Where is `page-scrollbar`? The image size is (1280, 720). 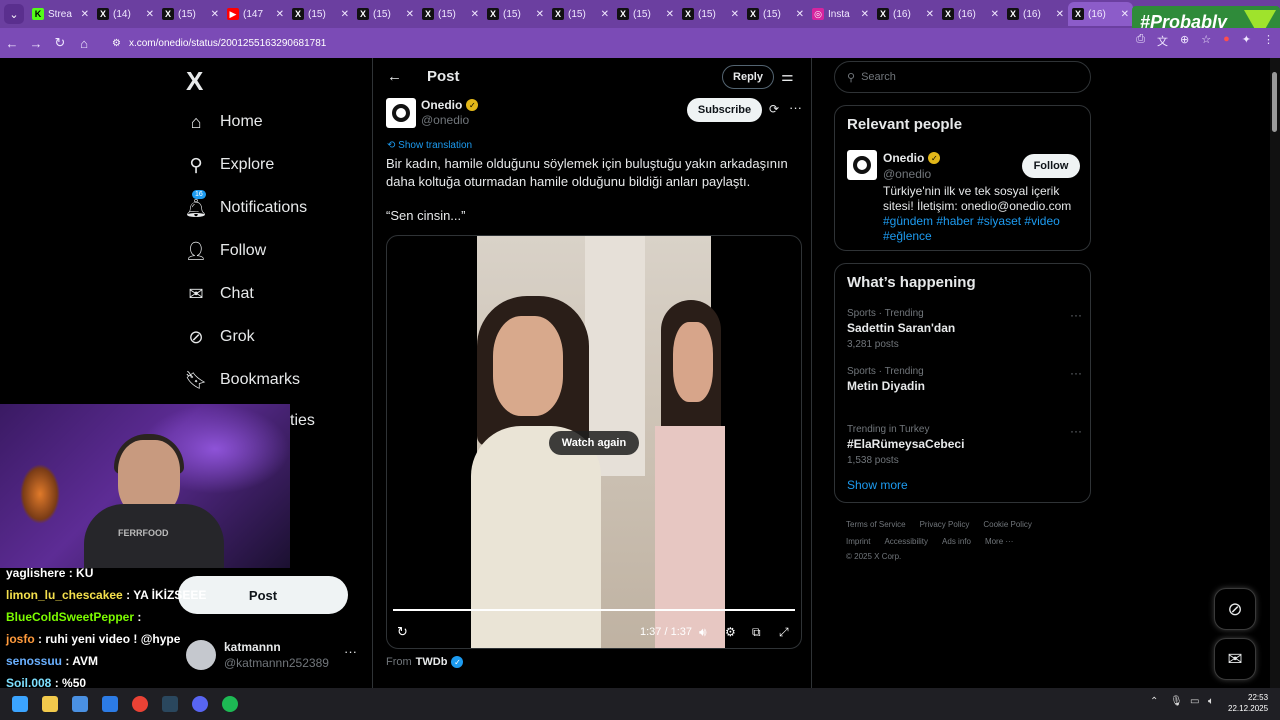 page-scrollbar is located at coordinates (1275, 373).